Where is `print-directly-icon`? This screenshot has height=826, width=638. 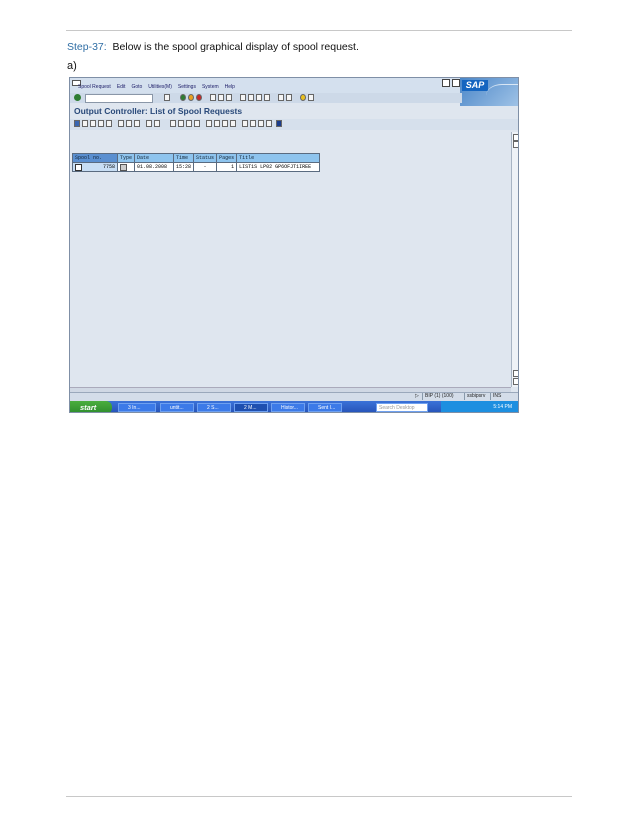 print-directly-icon is located at coordinates (93, 123).